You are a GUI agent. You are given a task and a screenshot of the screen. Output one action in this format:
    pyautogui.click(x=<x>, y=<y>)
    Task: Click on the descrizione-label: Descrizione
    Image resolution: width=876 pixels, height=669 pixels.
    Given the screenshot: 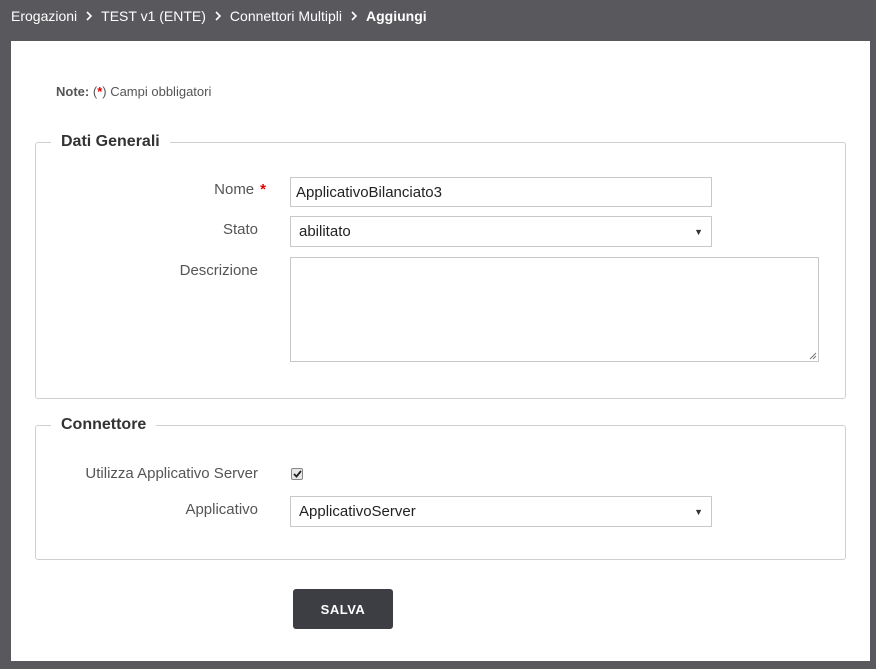 What is the action you would take?
    pyautogui.click(x=218, y=270)
    